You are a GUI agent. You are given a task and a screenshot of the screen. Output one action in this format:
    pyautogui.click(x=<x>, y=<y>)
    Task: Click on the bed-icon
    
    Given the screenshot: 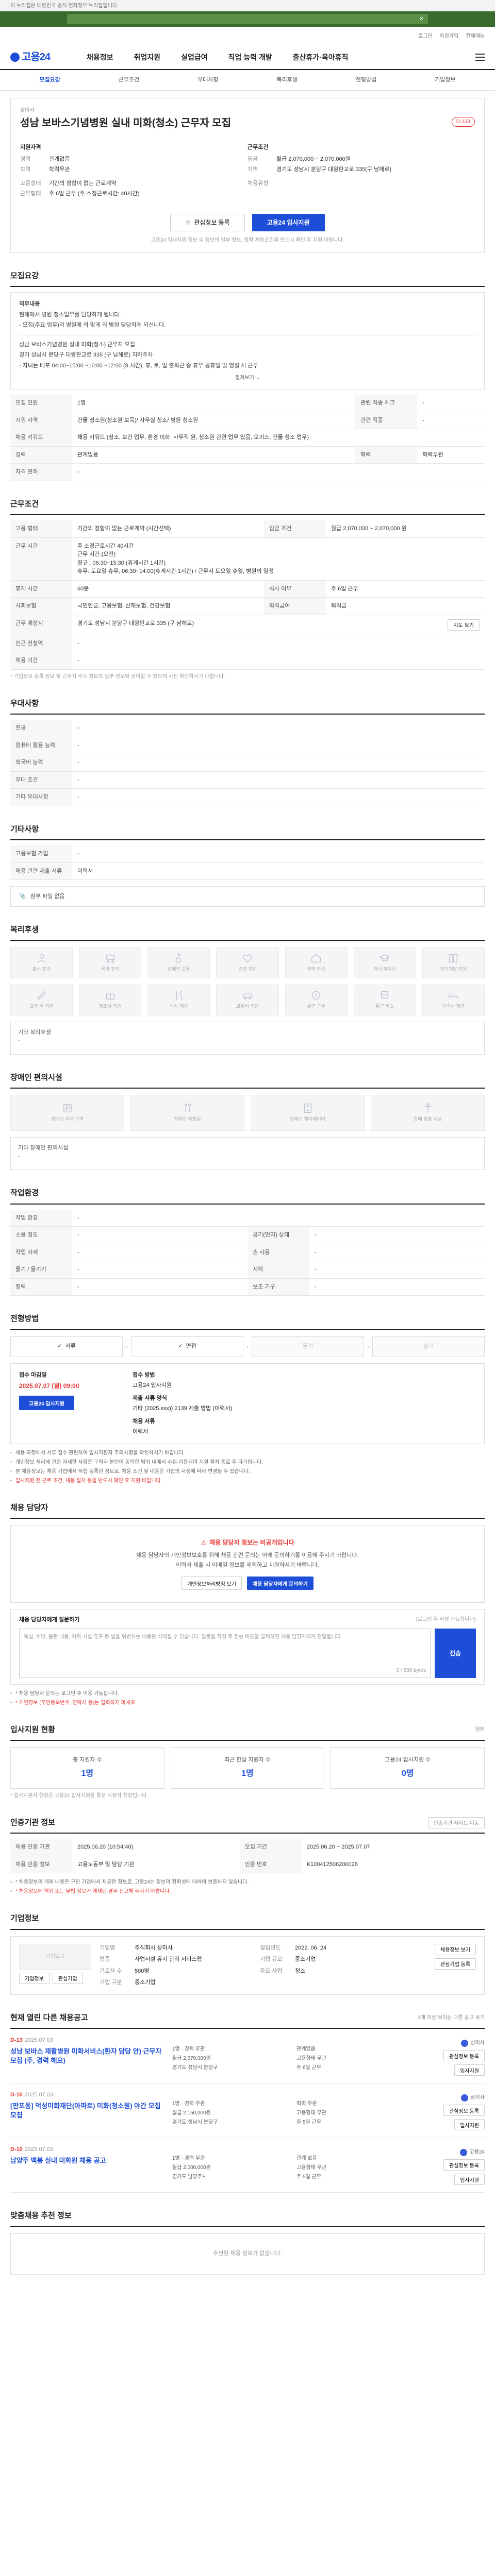 What is the action you would take?
    pyautogui.click(x=453, y=995)
    